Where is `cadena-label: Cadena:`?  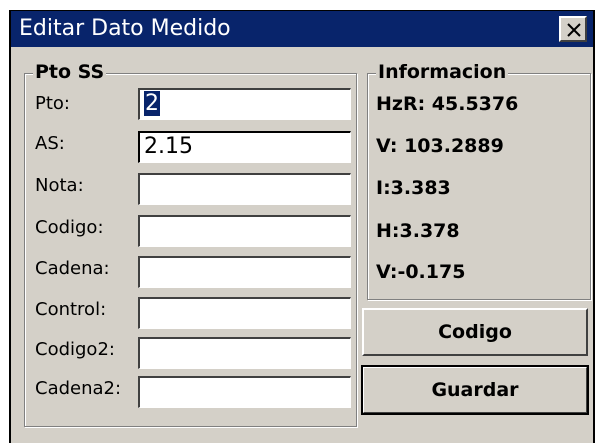
cadena-label: Cadena: is located at coordinates (72, 268).